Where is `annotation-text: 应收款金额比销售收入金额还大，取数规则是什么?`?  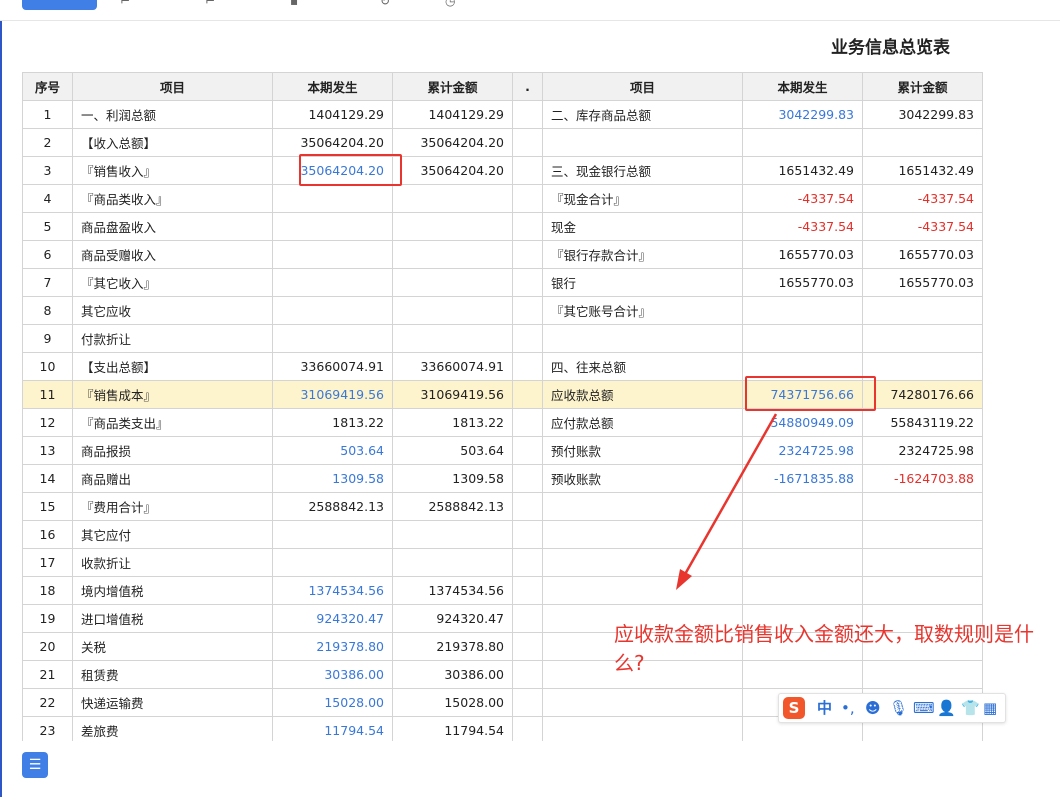
annotation-text: 应收款金额比销售收入金额还大，取数规则是什么? is located at coordinates (824, 648).